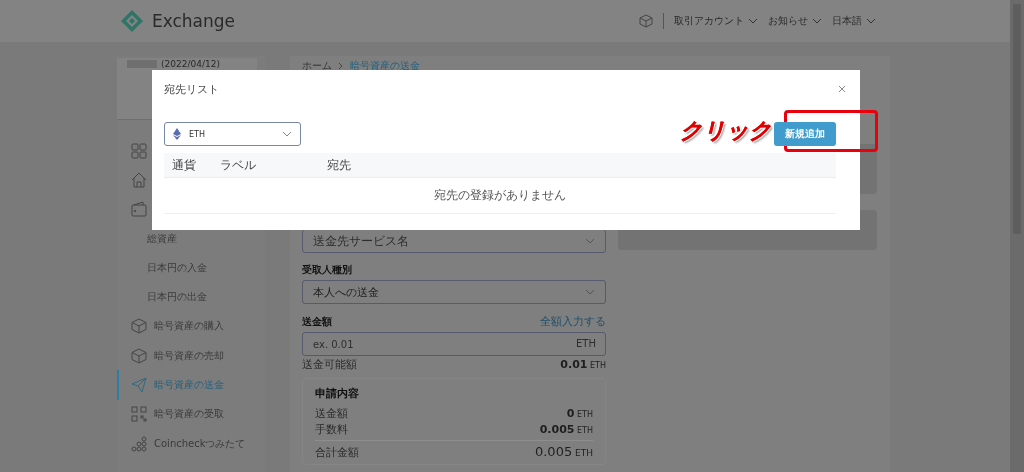 The width and height of the screenshot is (1024, 472). Describe the element at coordinates (184, 165) in the screenshot. I see `column-header: 通貨` at that location.